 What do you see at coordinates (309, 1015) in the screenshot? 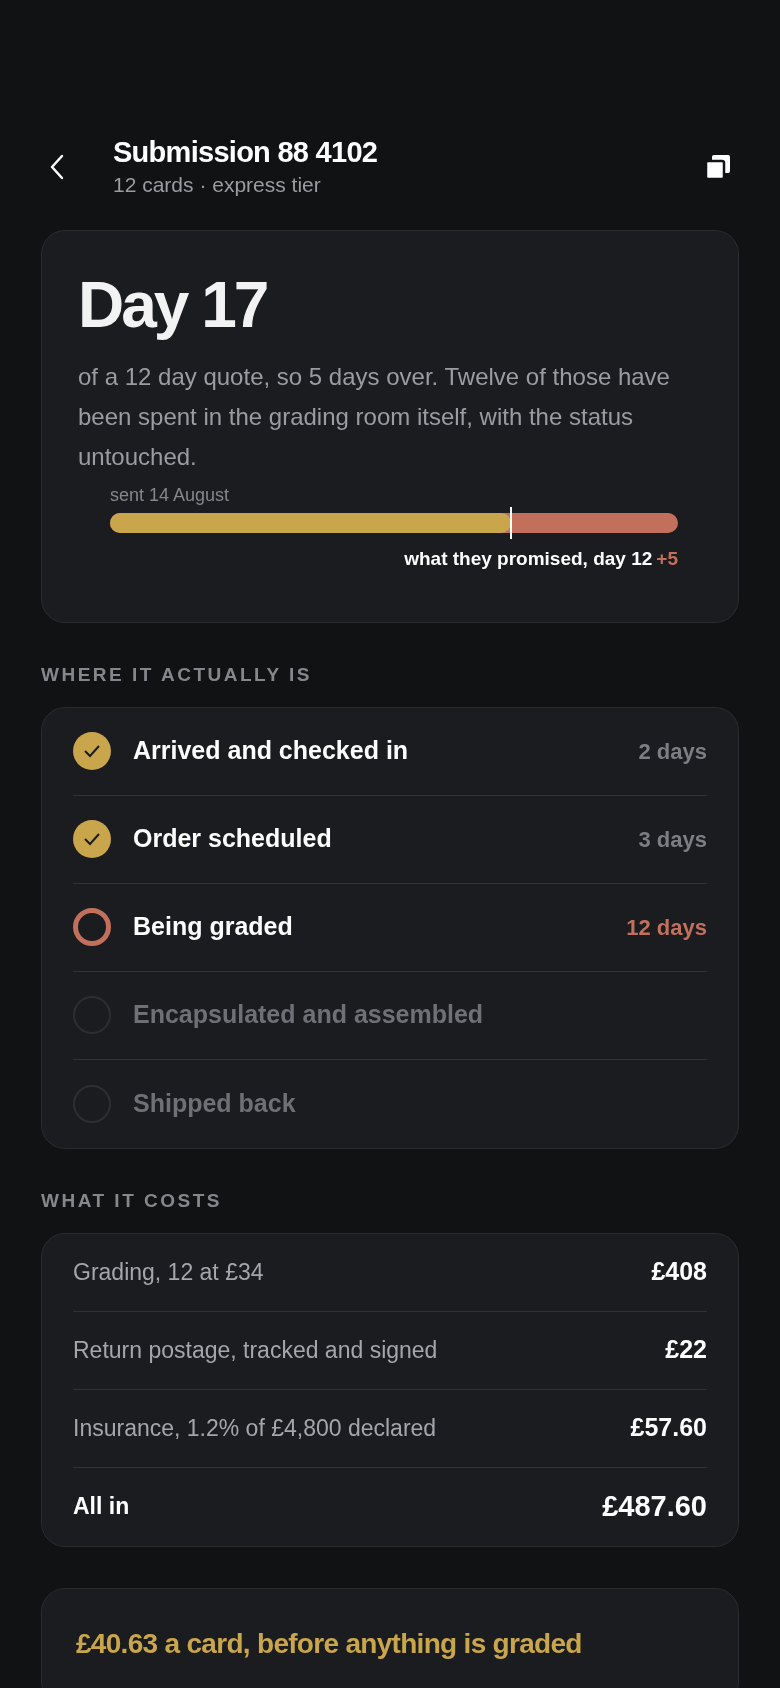
I see `step-label: Encapsulated and assembled` at bounding box center [309, 1015].